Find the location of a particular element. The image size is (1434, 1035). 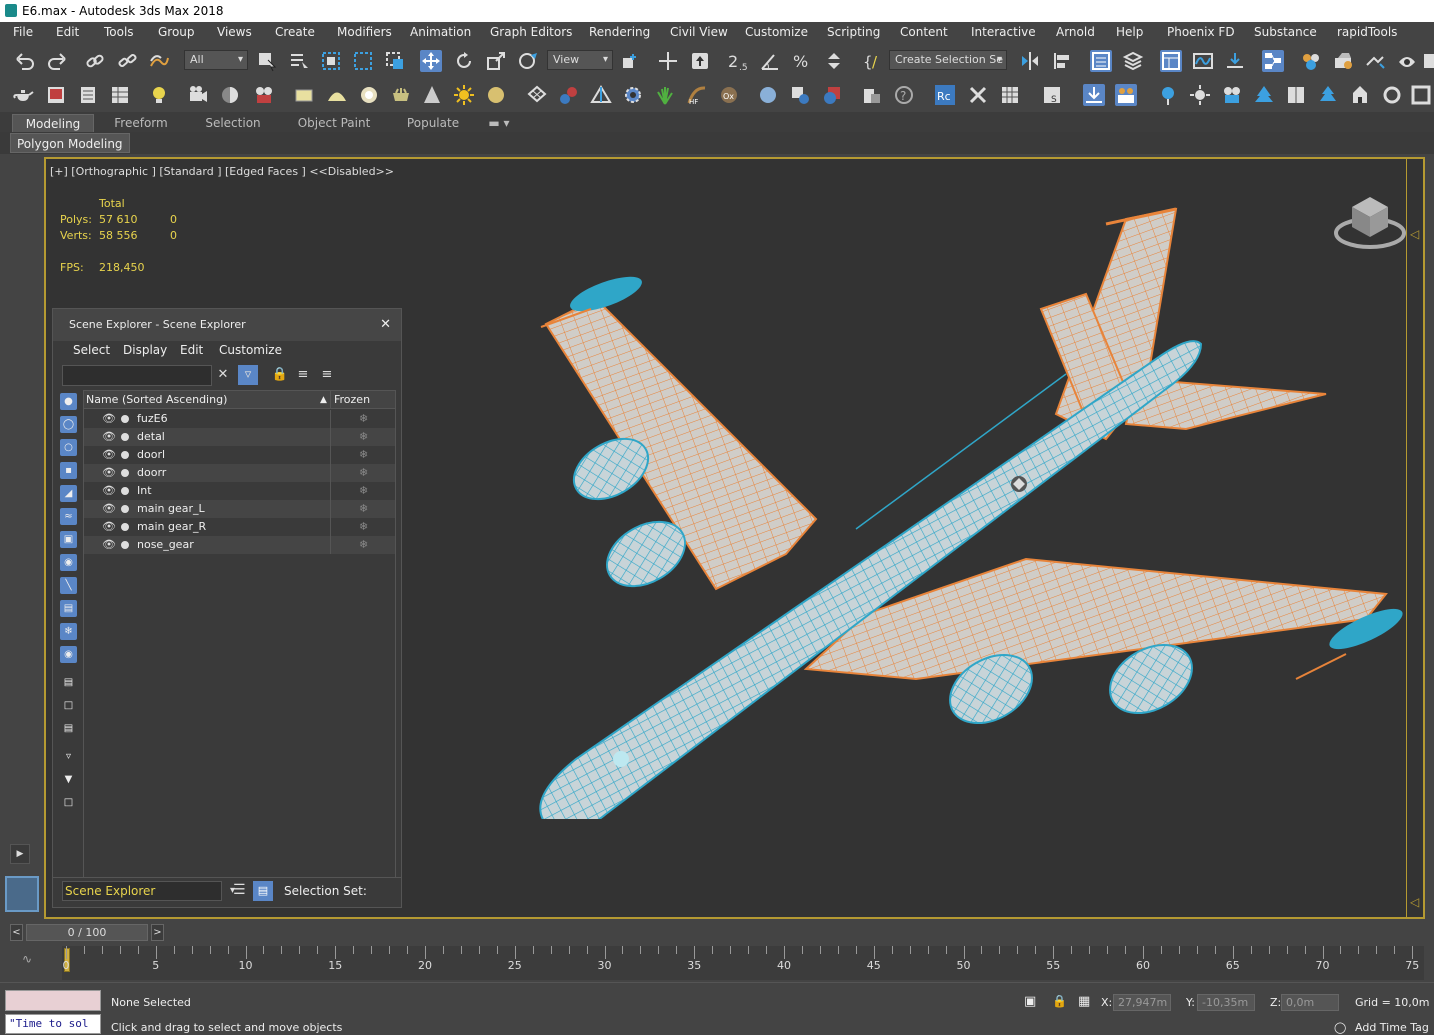

pine-tree-icon is located at coordinates (1328, 95).